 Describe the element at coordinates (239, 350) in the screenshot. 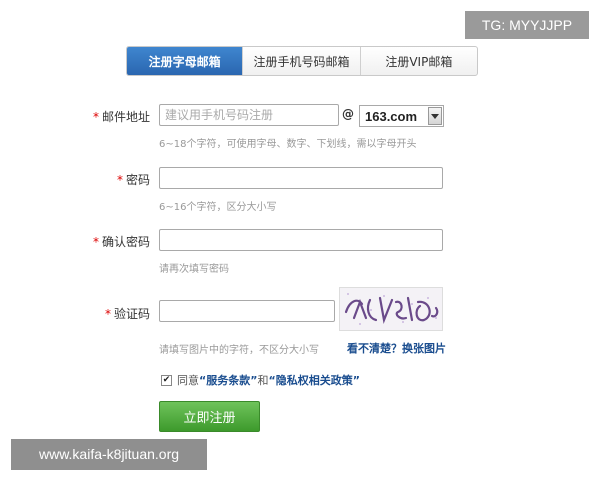

I see `captcha-hint: 请填写图片中的字符，不区分大小写` at that location.